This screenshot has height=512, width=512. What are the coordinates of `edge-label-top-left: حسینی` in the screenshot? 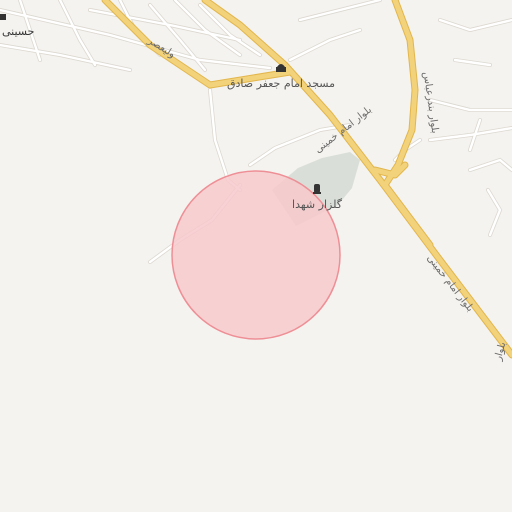 It's located at (18, 31).